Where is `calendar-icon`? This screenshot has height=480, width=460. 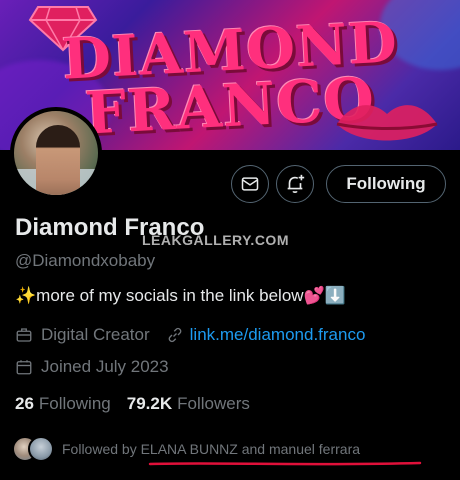 calendar-icon is located at coordinates (24, 367).